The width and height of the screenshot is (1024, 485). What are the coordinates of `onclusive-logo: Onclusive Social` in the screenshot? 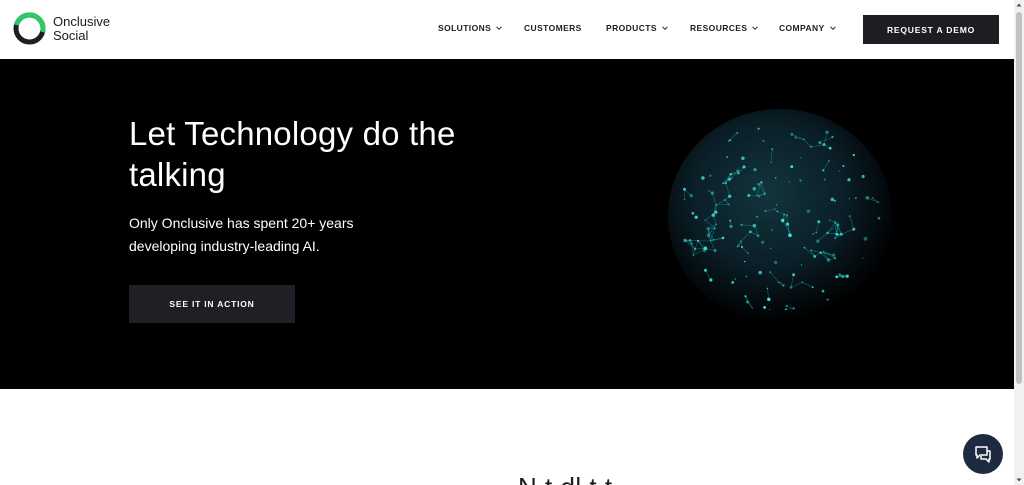 It's located at (61, 28).